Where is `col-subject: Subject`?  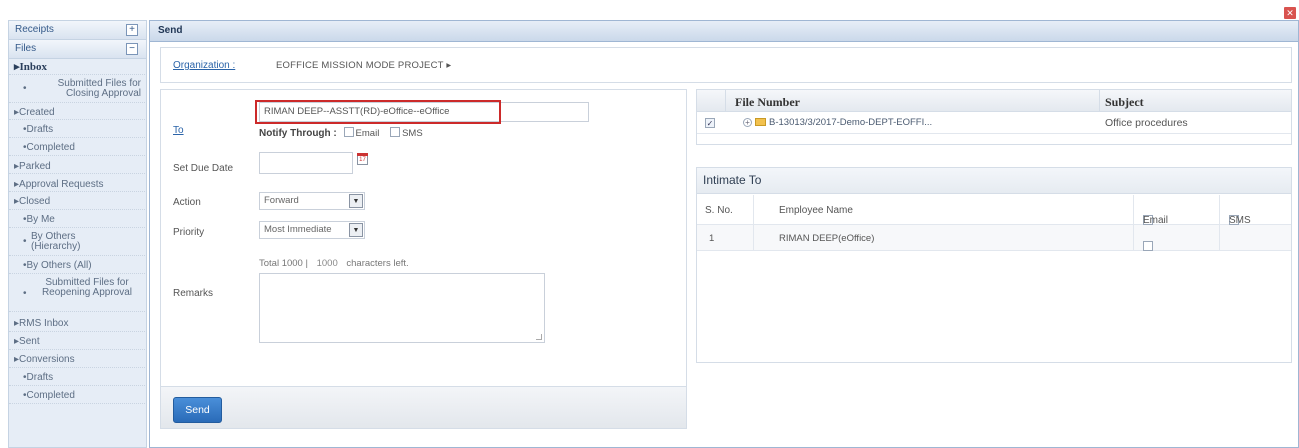 col-subject: Subject is located at coordinates (1124, 102).